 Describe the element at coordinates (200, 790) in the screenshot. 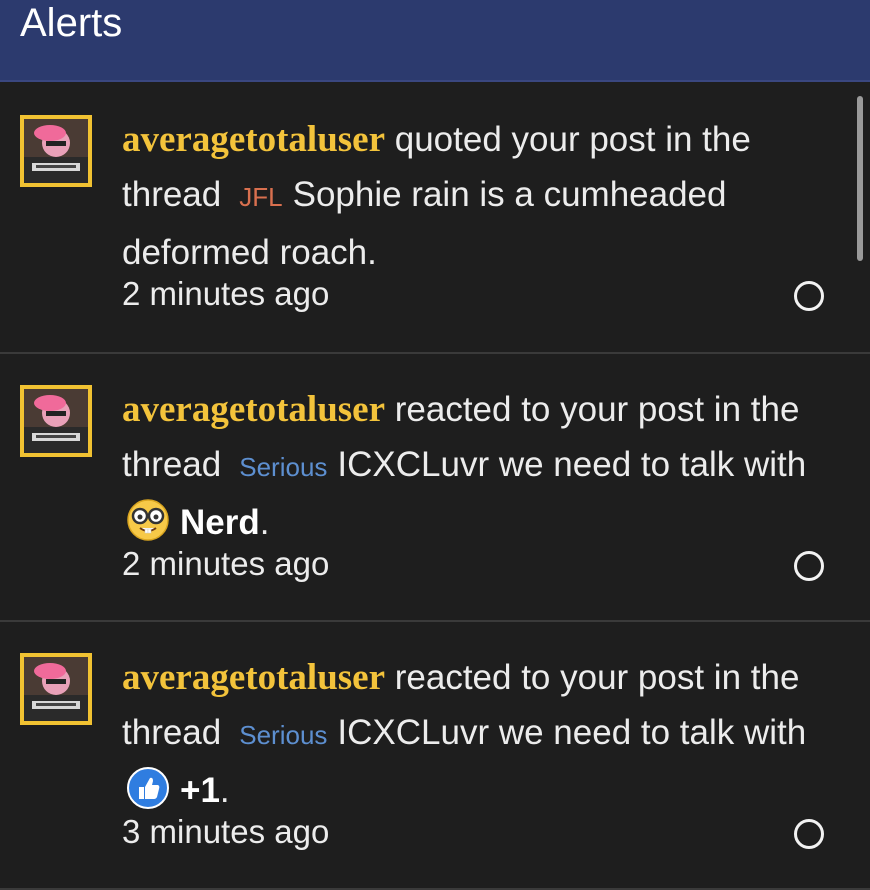

I see `reaction-name: +1` at that location.